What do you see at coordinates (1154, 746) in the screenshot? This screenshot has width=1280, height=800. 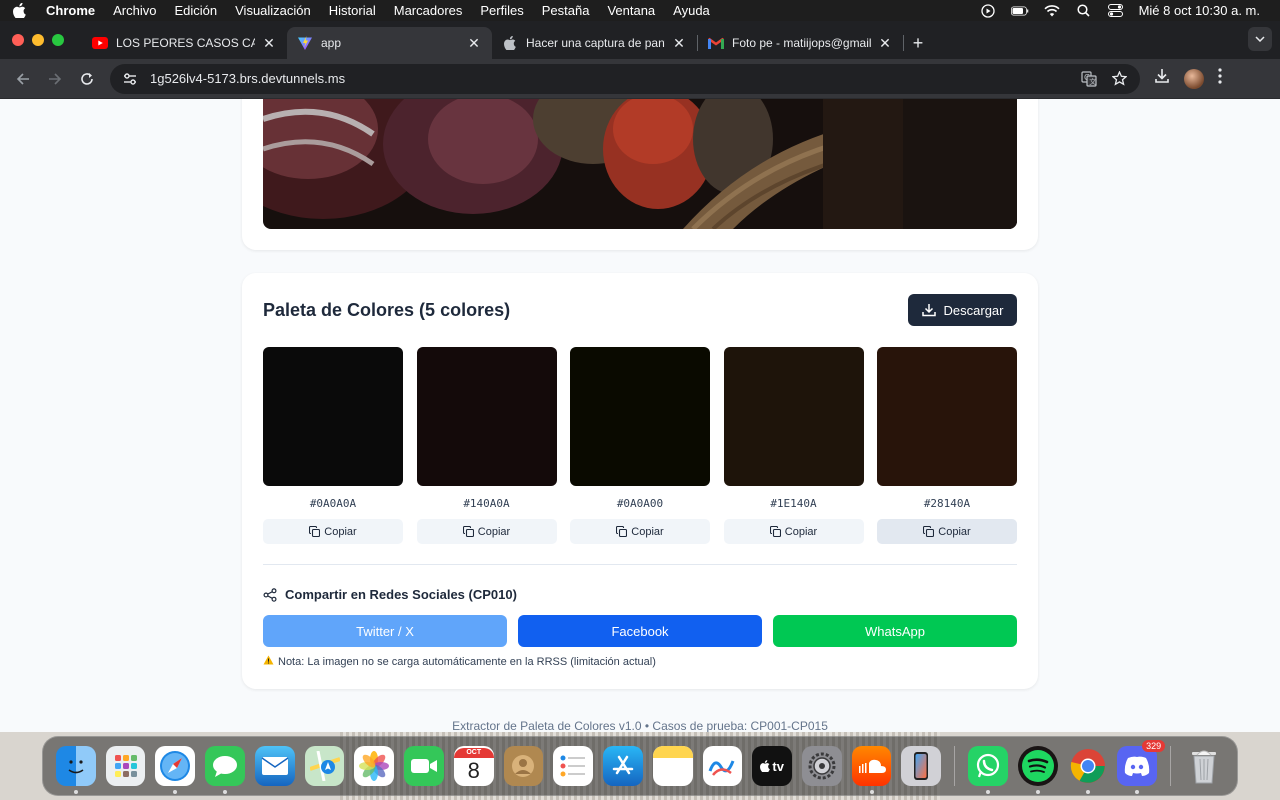 I see `discord-notification-badge: 329` at bounding box center [1154, 746].